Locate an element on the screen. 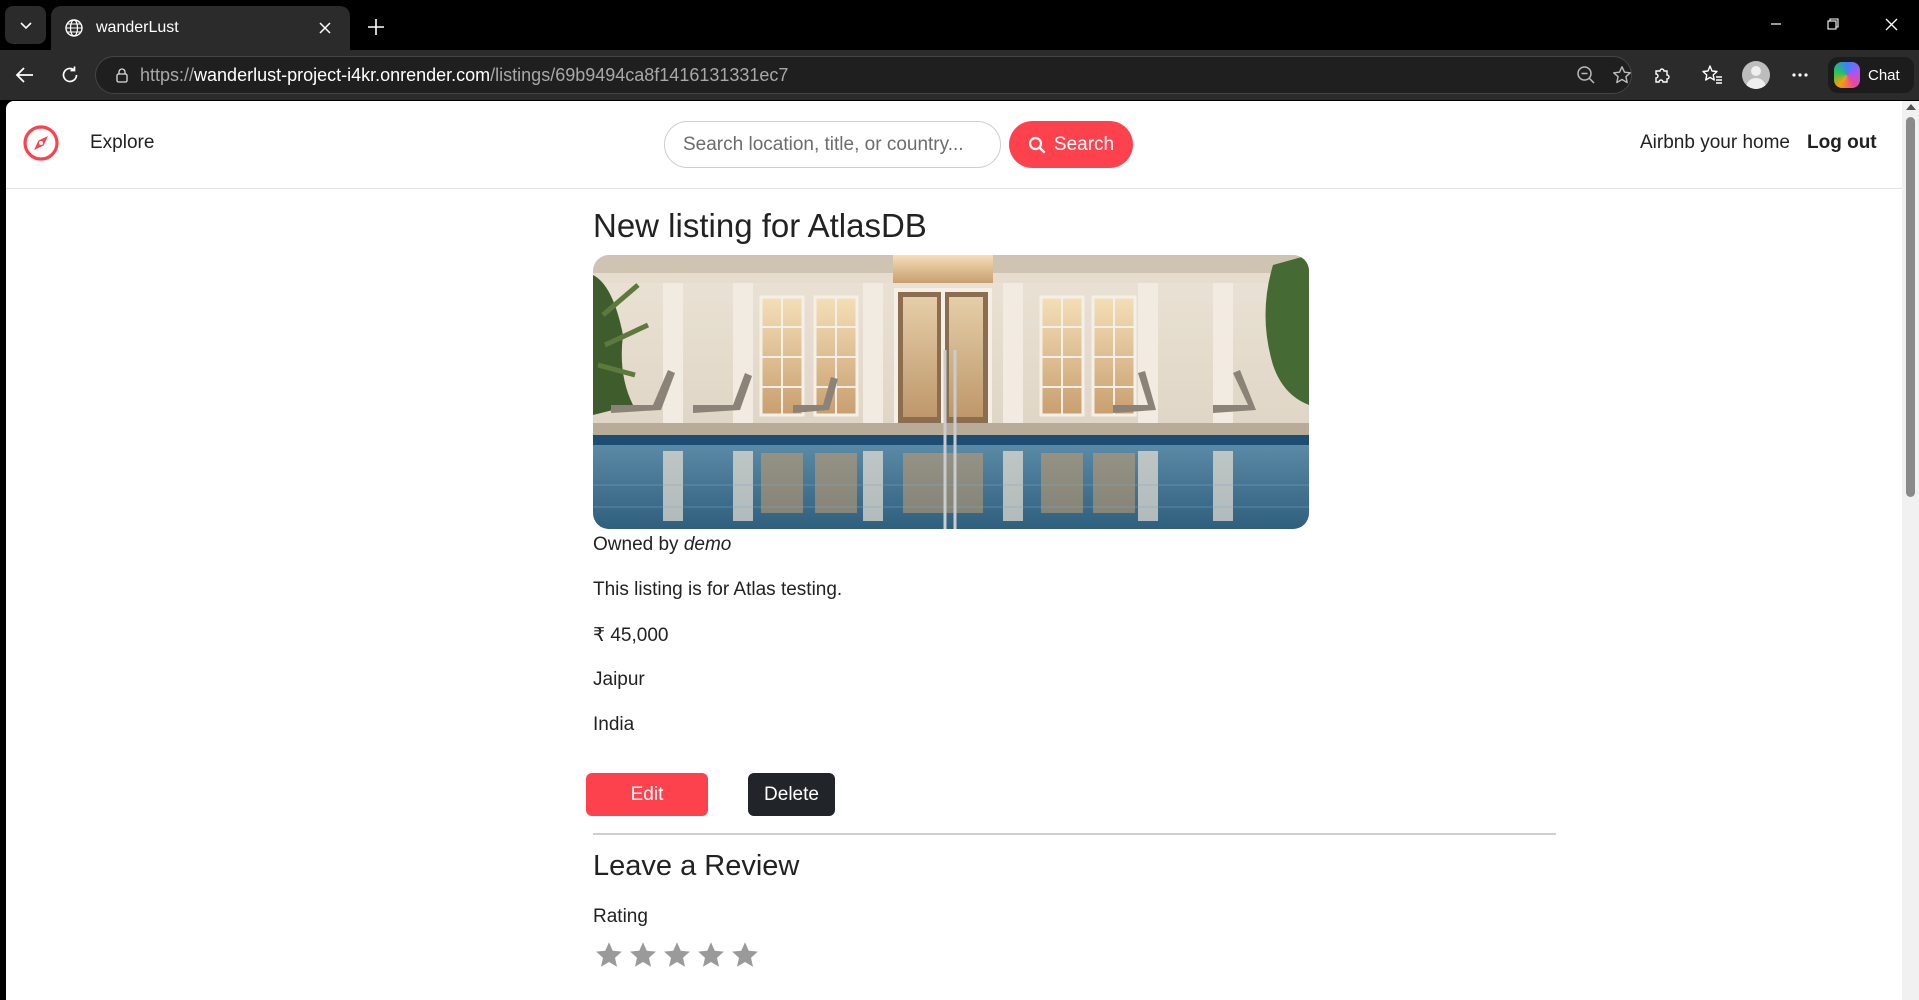 This screenshot has height=1000, width=1919. puzzle-icon is located at coordinates (1662, 75).